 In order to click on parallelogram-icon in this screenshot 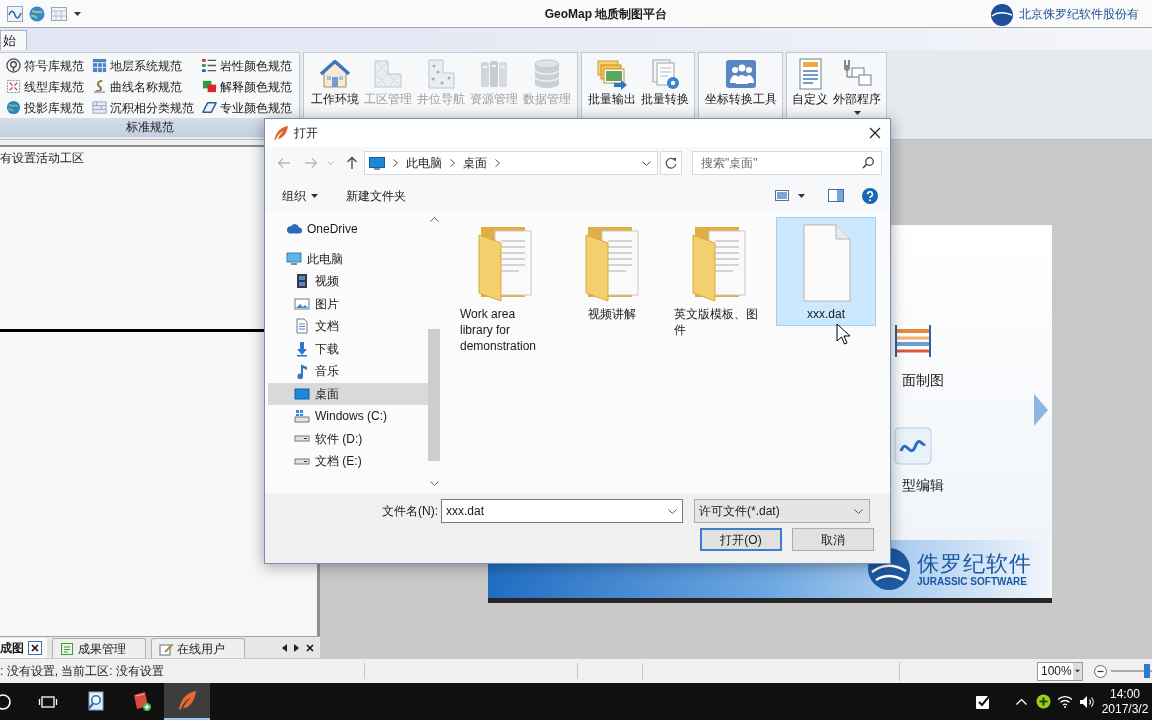, I will do `click(209, 107)`.